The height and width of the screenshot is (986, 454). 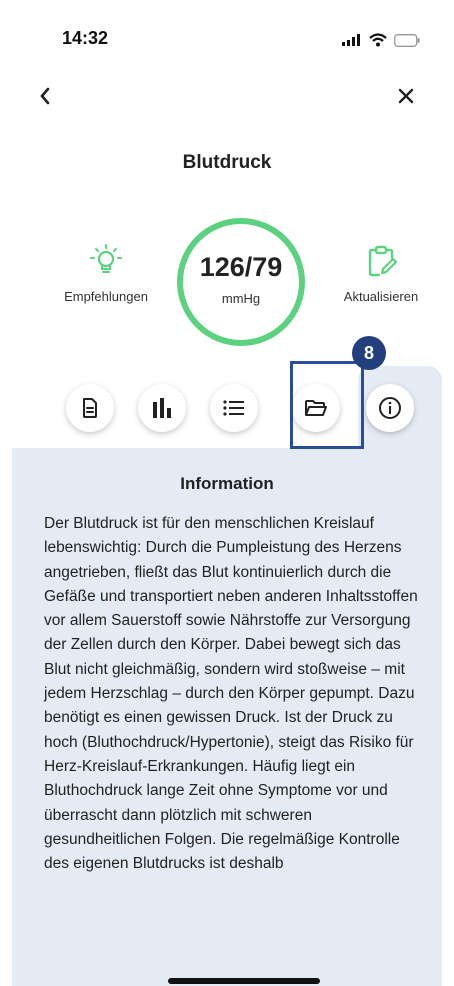 I want to click on tab-list, so click(x=234, y=408).